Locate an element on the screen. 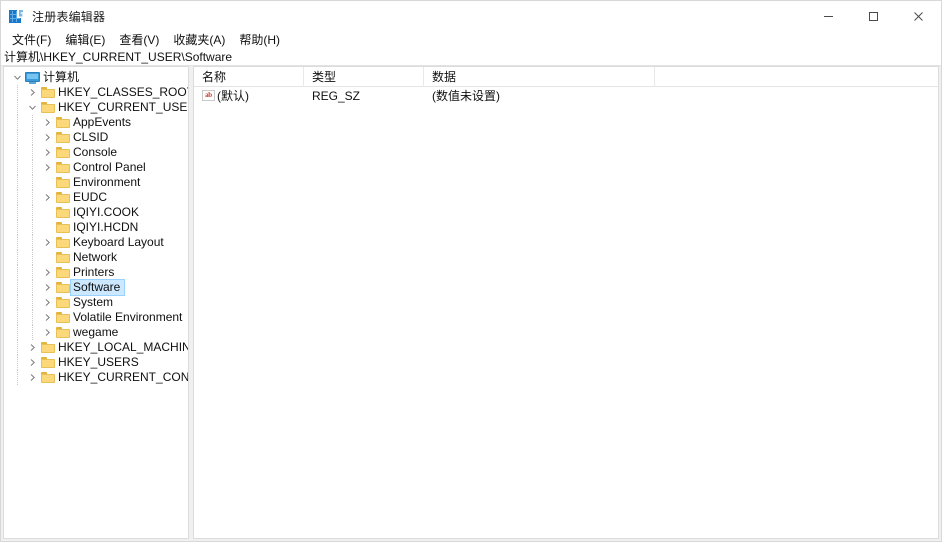 This screenshot has width=942, height=542. column-header-0: 名称 is located at coordinates (249, 77).